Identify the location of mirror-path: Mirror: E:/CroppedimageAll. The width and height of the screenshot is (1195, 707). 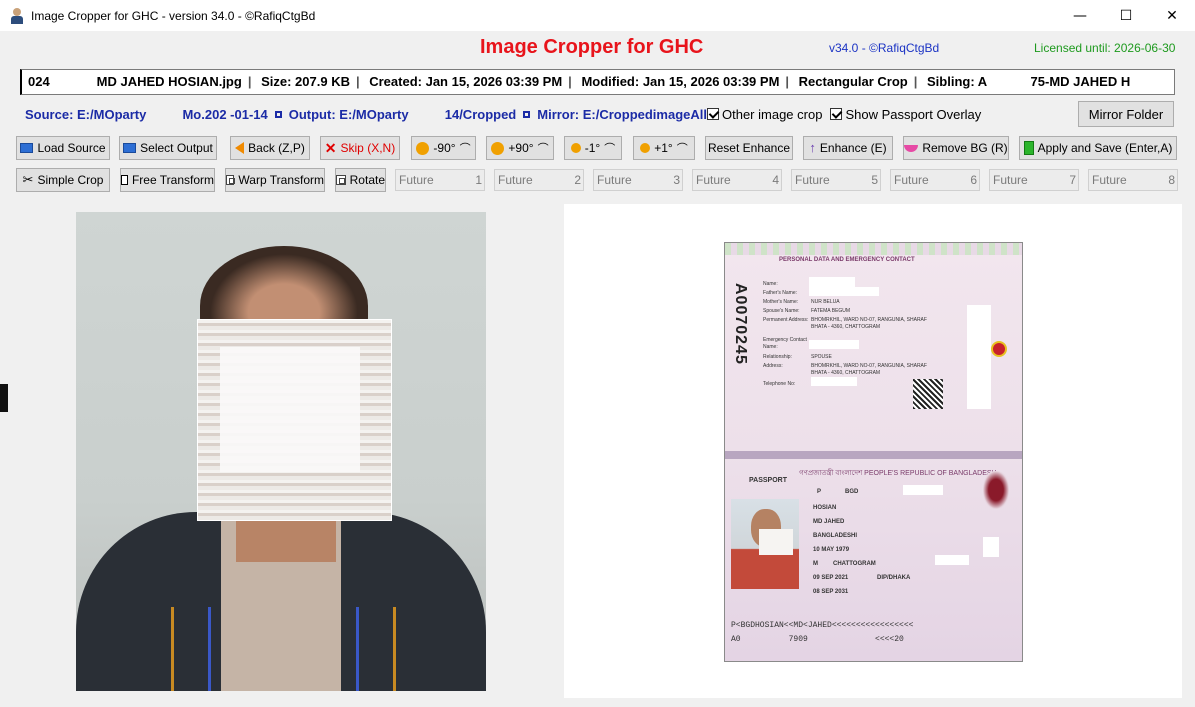
(622, 114).